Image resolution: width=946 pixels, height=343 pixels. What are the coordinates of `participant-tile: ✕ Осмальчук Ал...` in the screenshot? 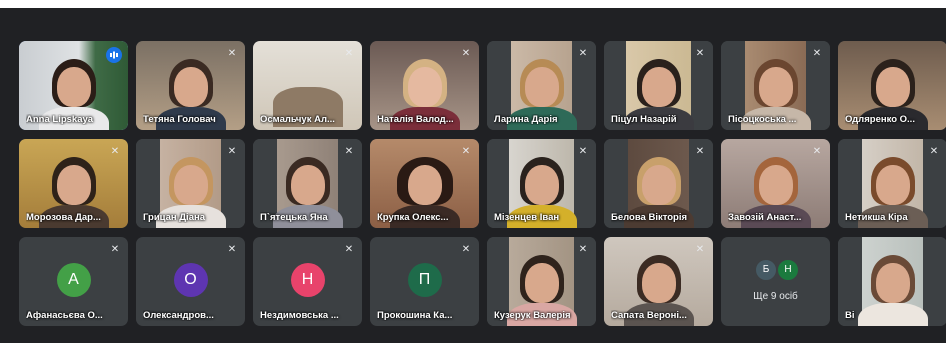 It's located at (307, 85).